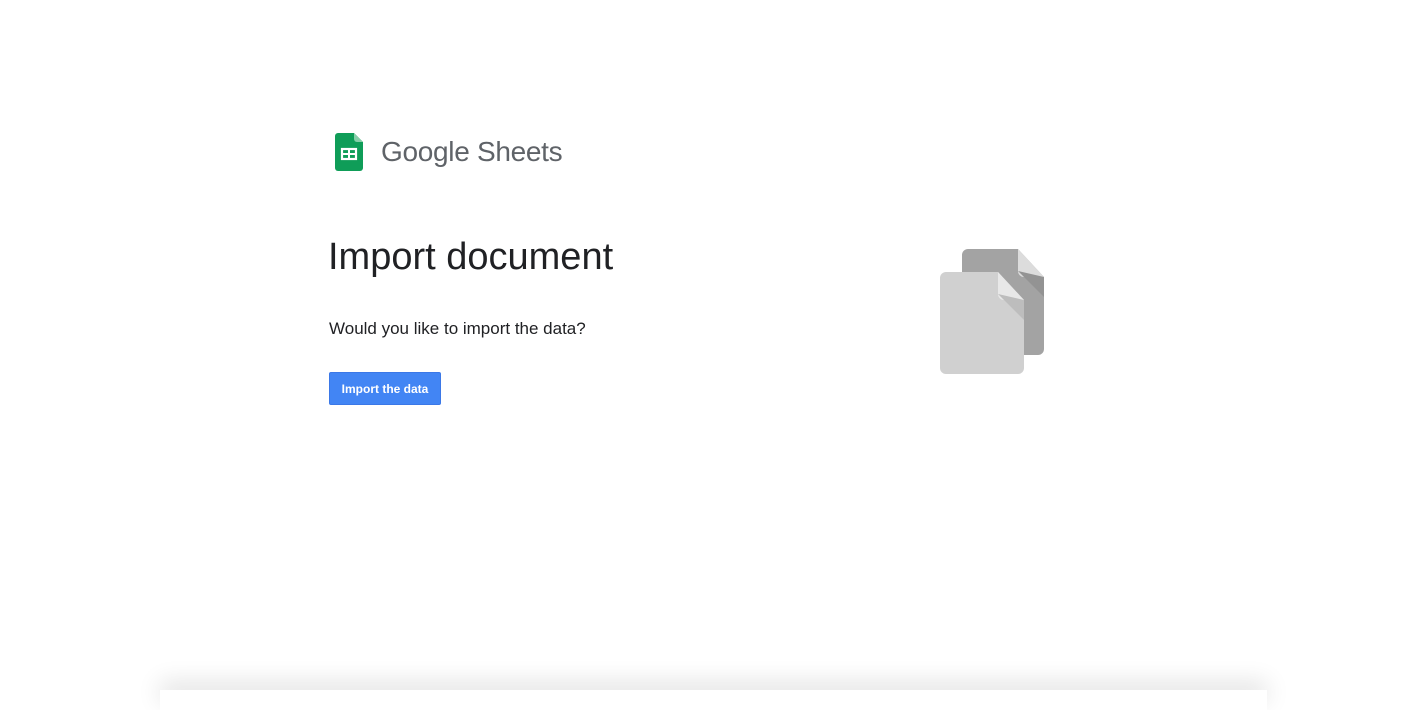  I want to click on documents-icon, so click(993, 314).